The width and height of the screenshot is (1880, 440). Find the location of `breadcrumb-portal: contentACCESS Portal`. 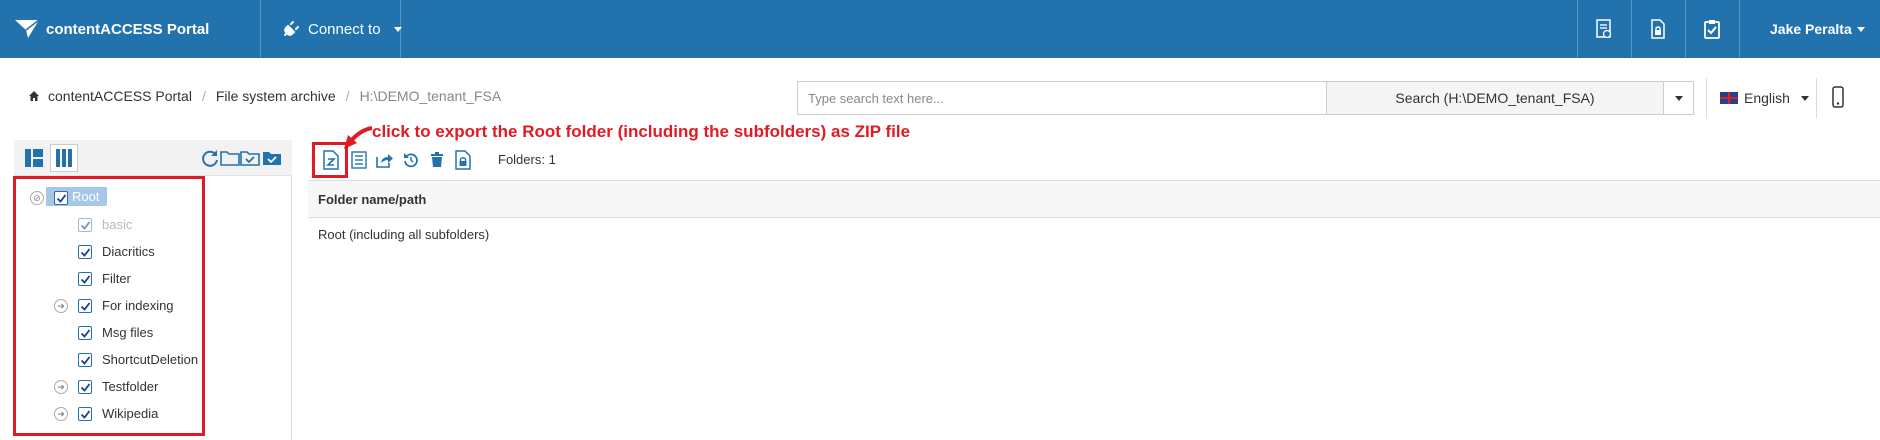

breadcrumb-portal: contentACCESS Portal is located at coordinates (120, 96).